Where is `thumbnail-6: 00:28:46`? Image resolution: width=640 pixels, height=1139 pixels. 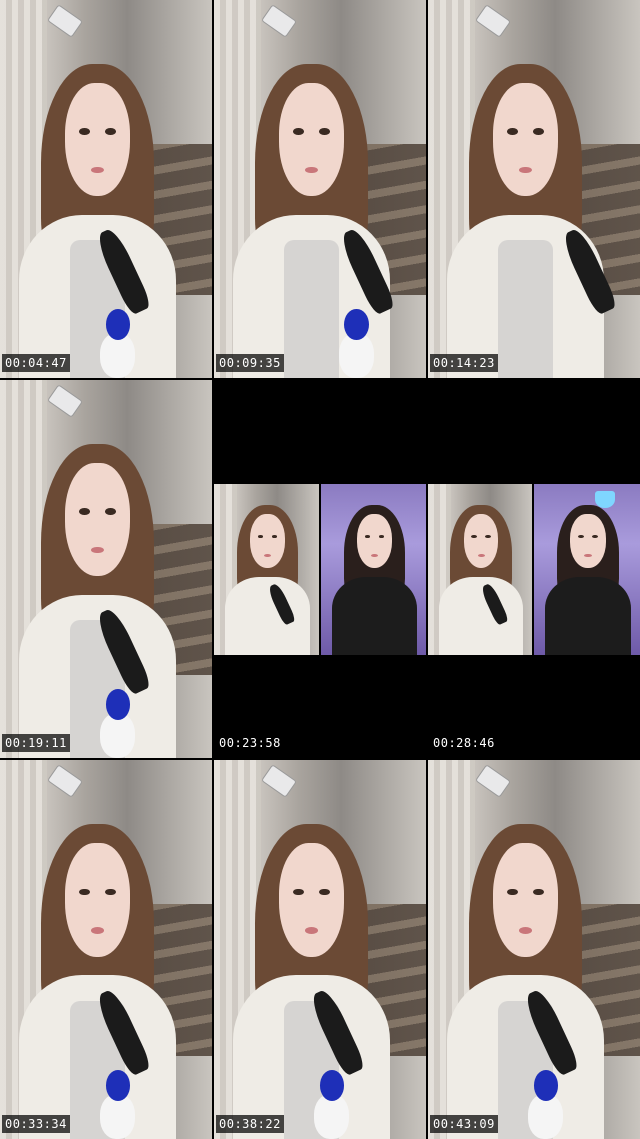 thumbnail-6: 00:28:46 is located at coordinates (534, 569).